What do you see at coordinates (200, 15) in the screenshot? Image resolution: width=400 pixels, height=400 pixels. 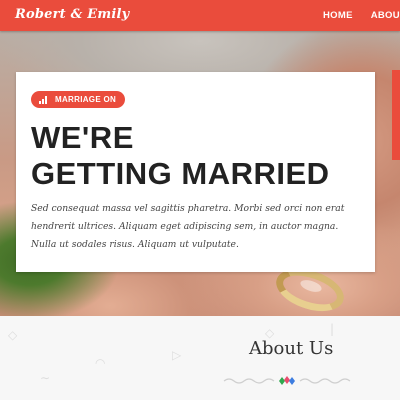 I see `site-header: Robert & Emily HOME ABOUT` at bounding box center [200, 15].